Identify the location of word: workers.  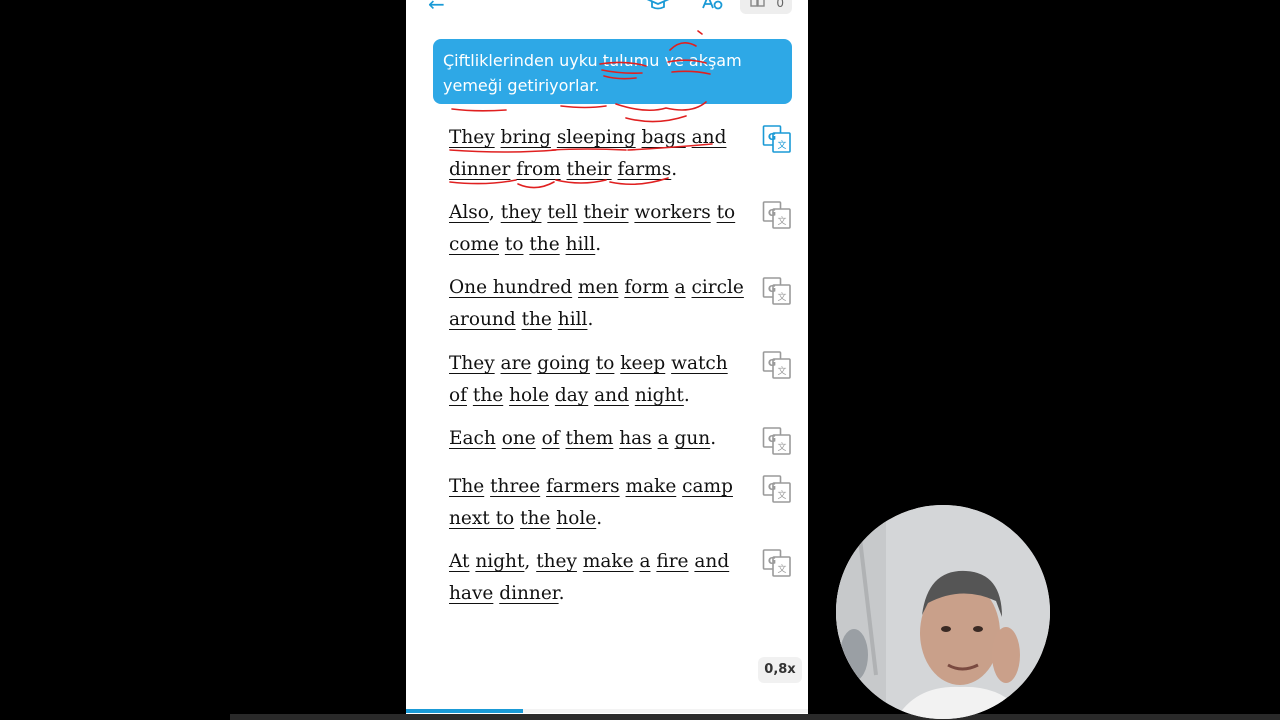
(672, 212).